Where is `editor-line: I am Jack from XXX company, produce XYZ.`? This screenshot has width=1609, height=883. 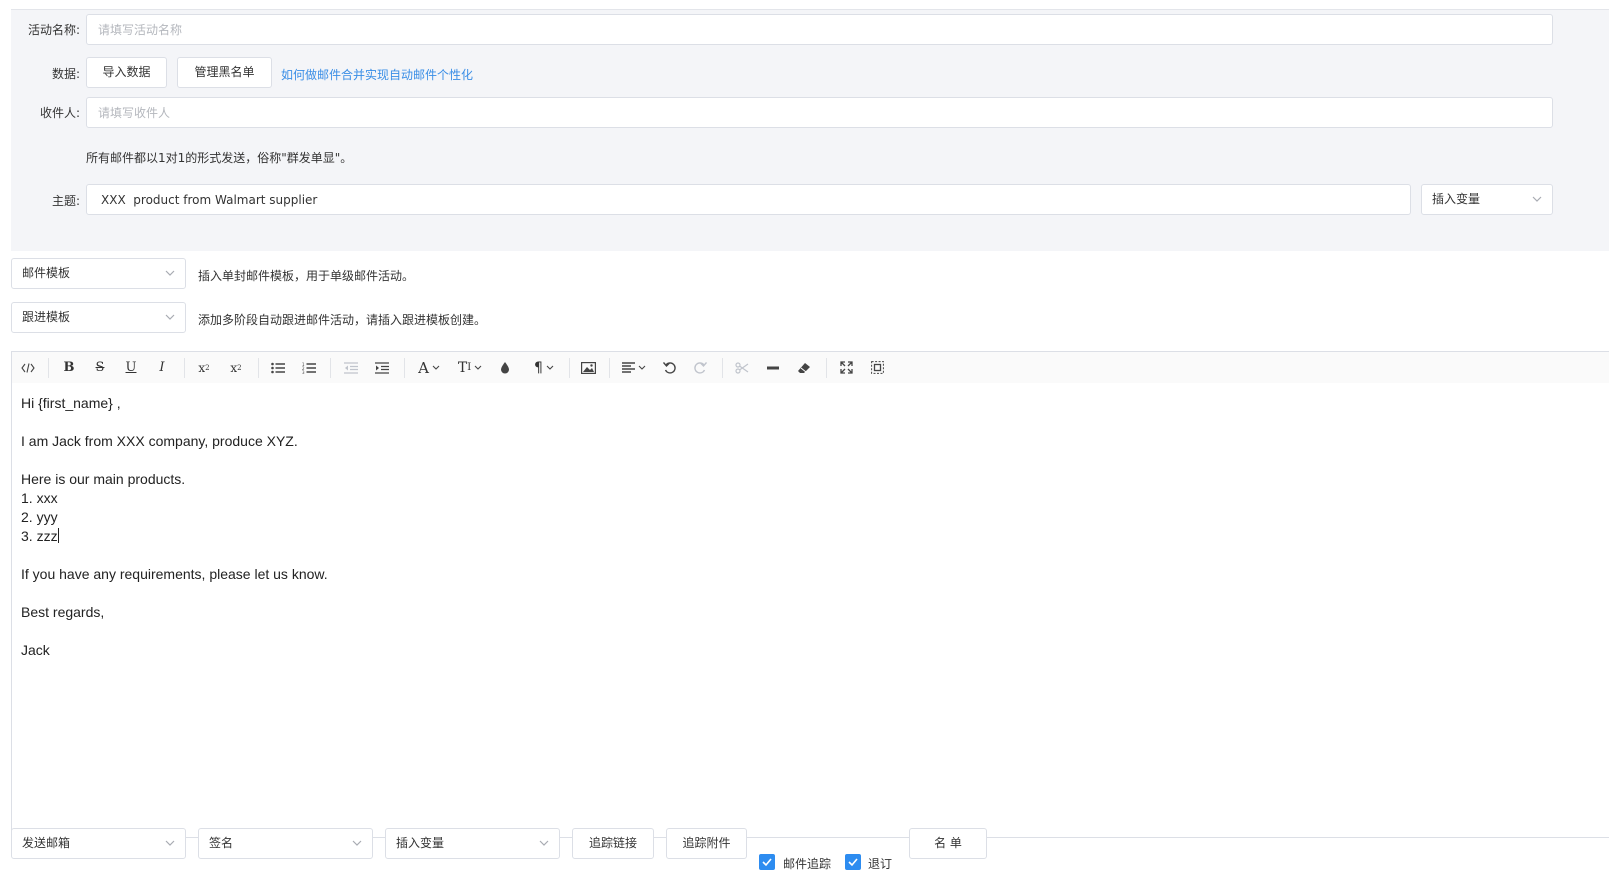 editor-line: I am Jack from XXX company, produce XYZ. is located at coordinates (159, 441).